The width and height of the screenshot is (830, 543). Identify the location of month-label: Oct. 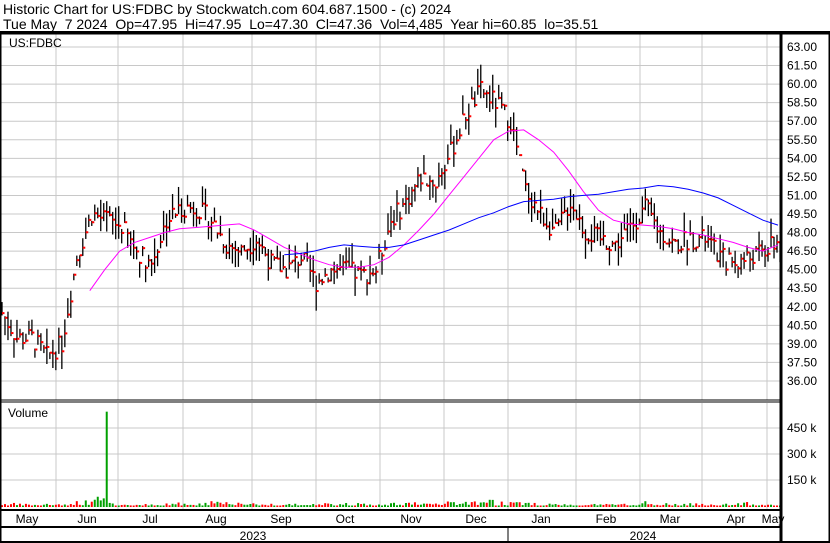
(345, 519).